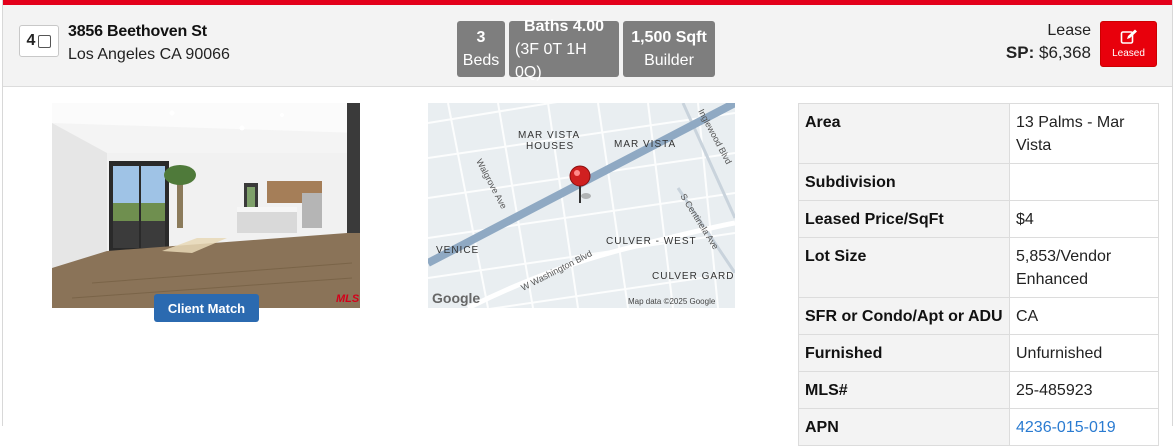 The height and width of the screenshot is (446, 1175). What do you see at coordinates (904, 267) in the screenshot?
I see `lot-size-label: Lot Size` at bounding box center [904, 267].